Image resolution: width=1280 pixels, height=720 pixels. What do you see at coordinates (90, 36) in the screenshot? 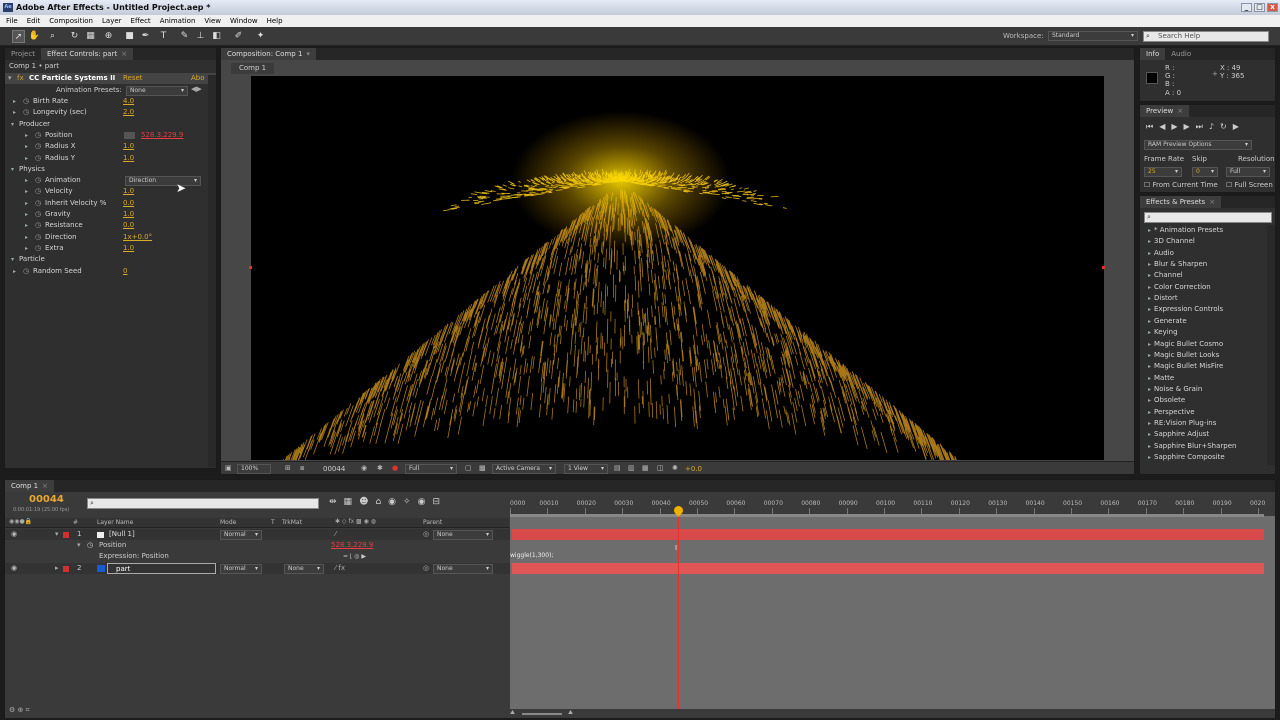
I see `camera-tool-icon: ▦` at bounding box center [90, 36].